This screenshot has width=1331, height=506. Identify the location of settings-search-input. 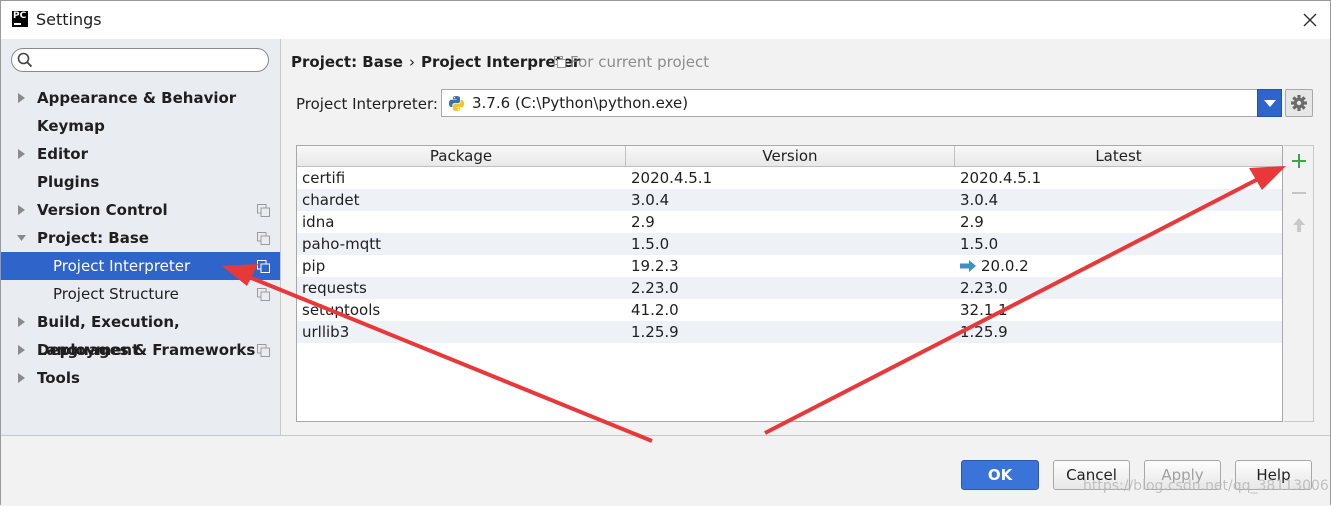
(140, 60).